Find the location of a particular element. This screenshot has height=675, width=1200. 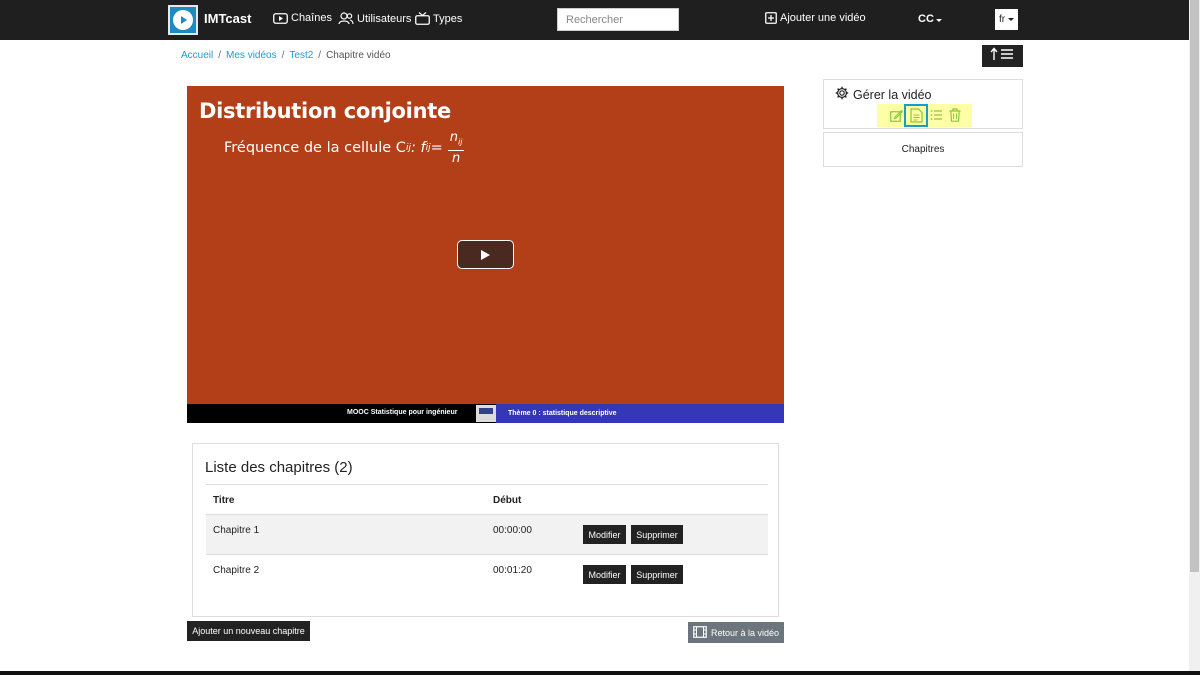

users-icon is located at coordinates (346, 18).